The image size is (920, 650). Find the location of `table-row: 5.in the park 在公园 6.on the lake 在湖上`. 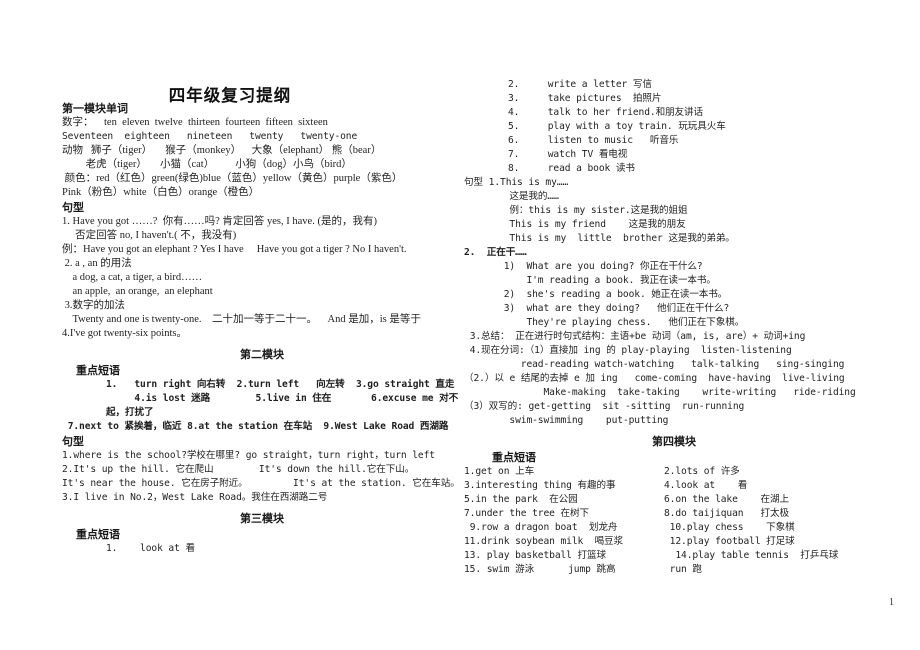

table-row: 5.in the park 在公园 6.on the lake 在湖上 is located at coordinates (674, 500).